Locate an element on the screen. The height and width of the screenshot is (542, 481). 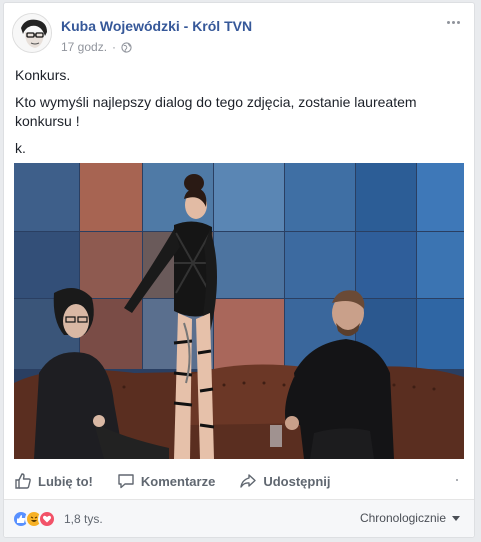
share-icon is located at coordinates (248, 481).